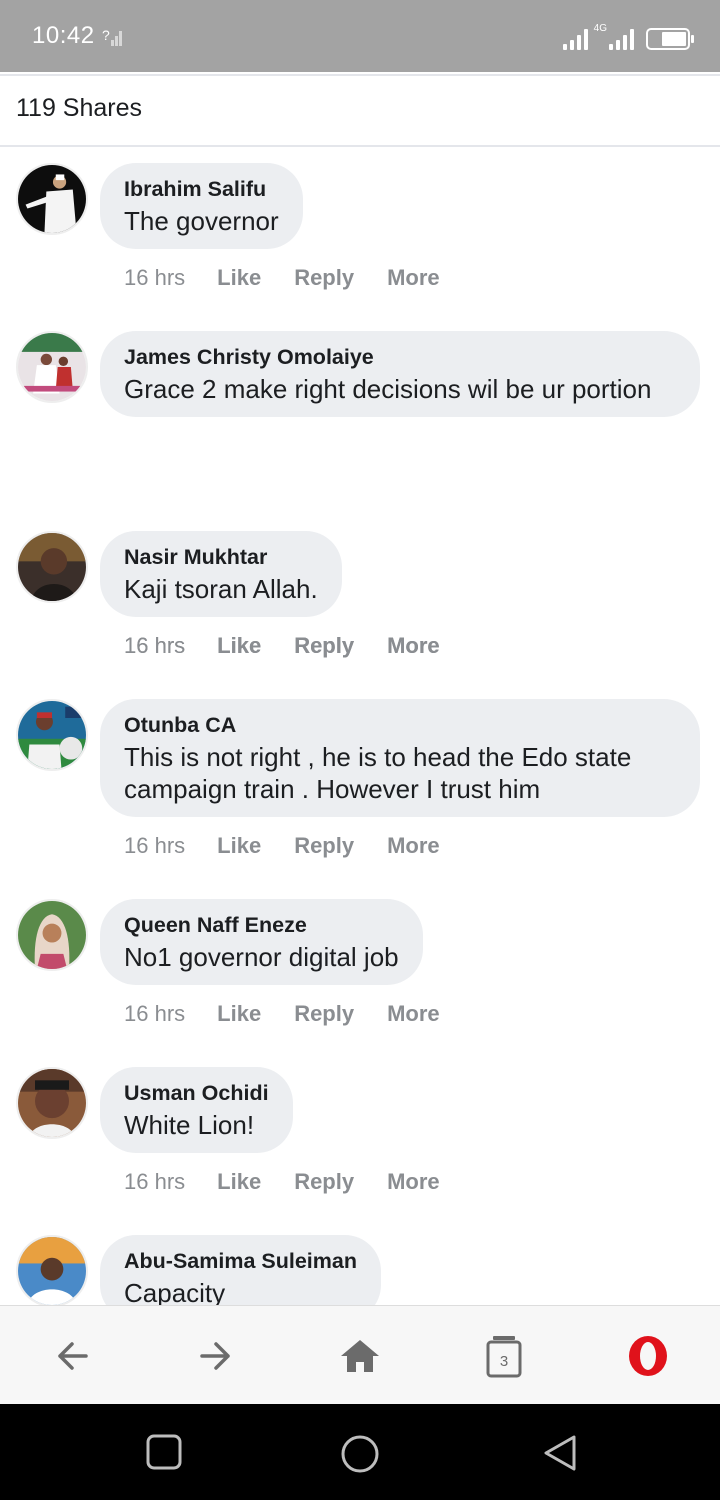 This screenshot has width=720, height=1500. I want to click on comment-author: Usman Ochidi, so click(196, 1093).